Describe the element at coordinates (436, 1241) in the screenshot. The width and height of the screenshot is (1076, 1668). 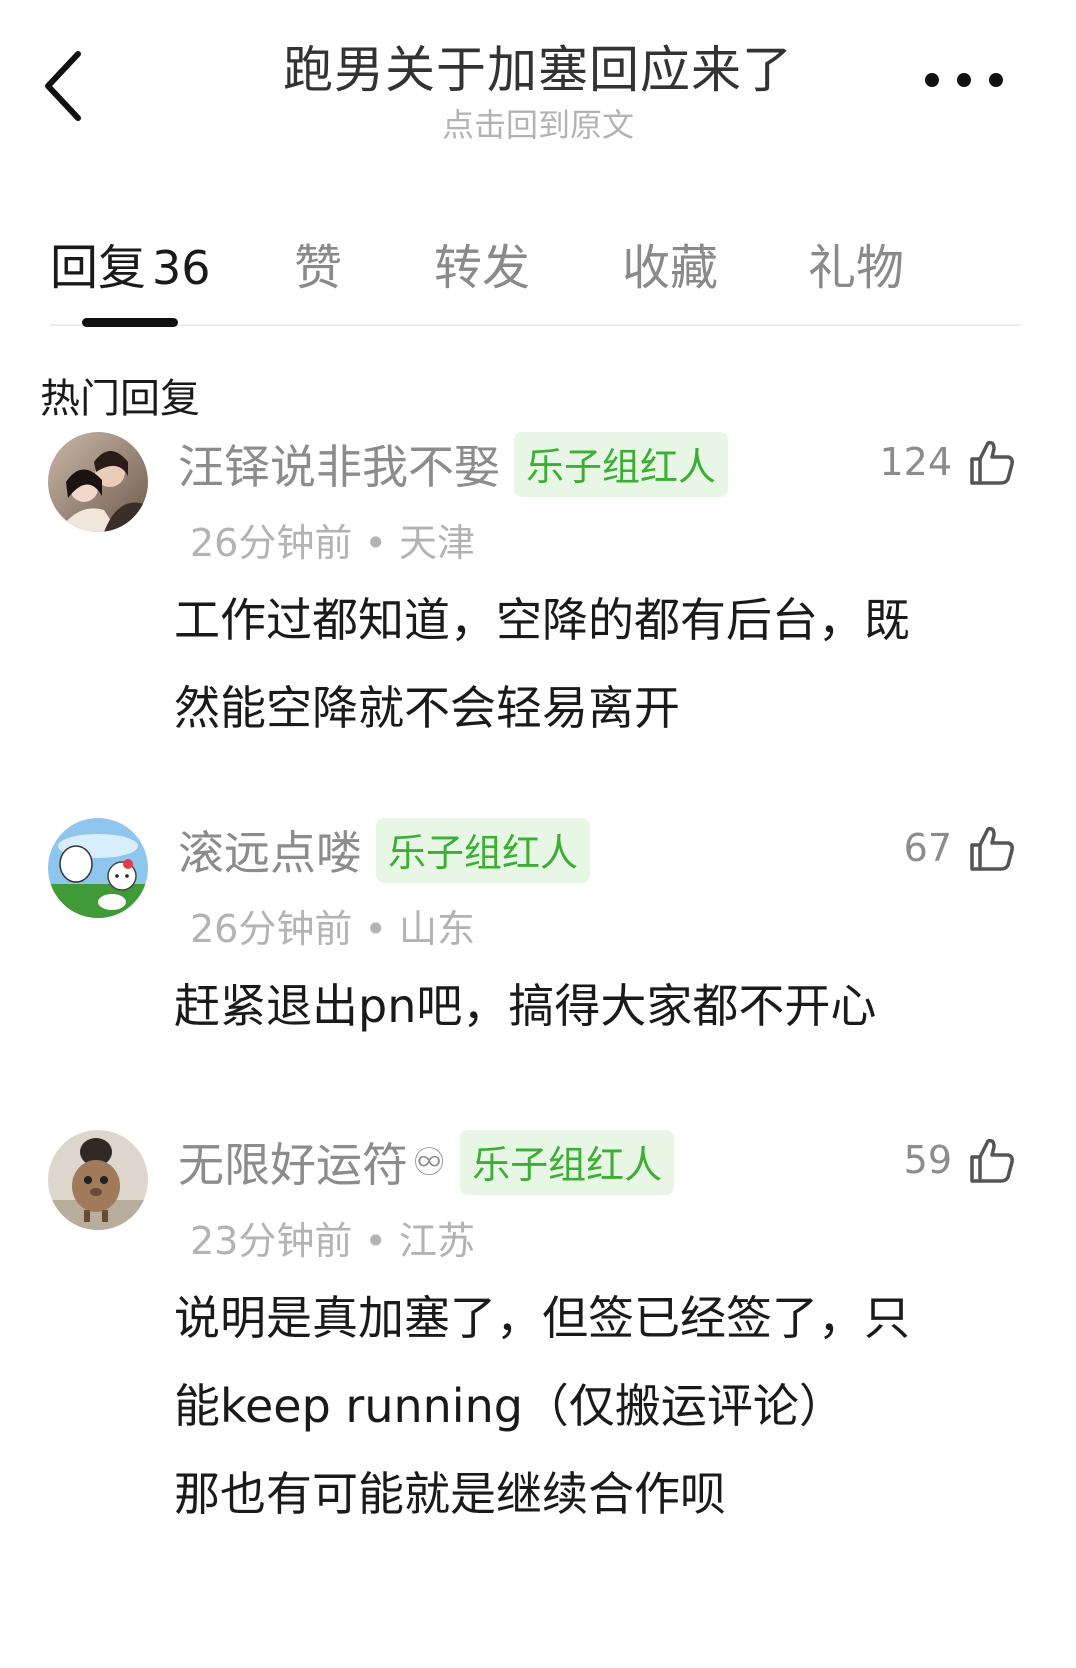
I see `comment-location: 江苏` at that location.